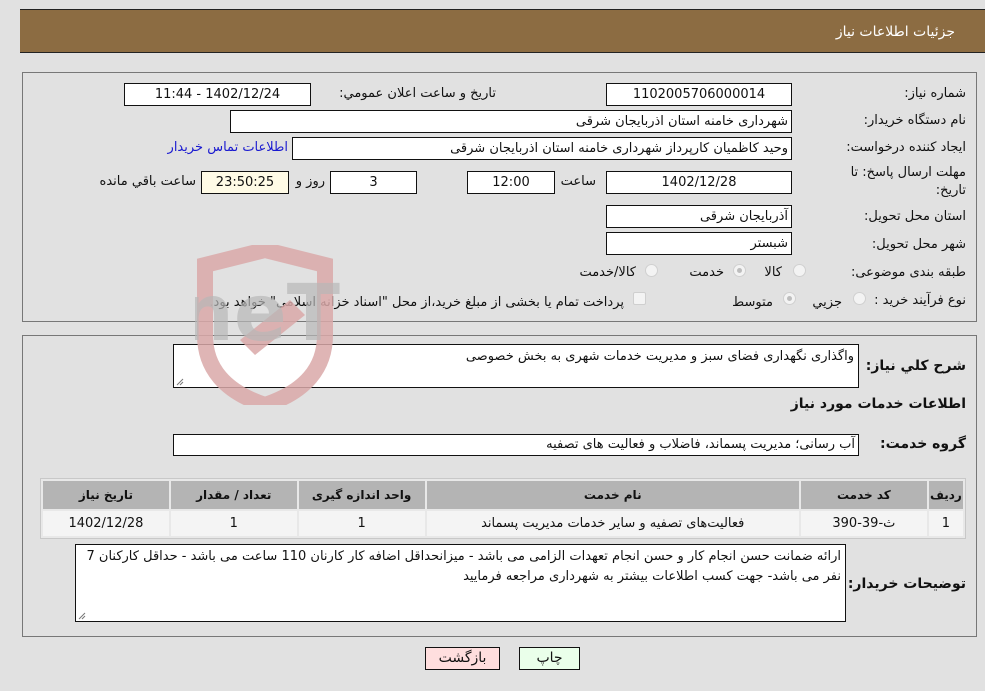  What do you see at coordinates (950, 190) in the screenshot?
I see `deadline-label-2: تاریخ:` at bounding box center [950, 190].